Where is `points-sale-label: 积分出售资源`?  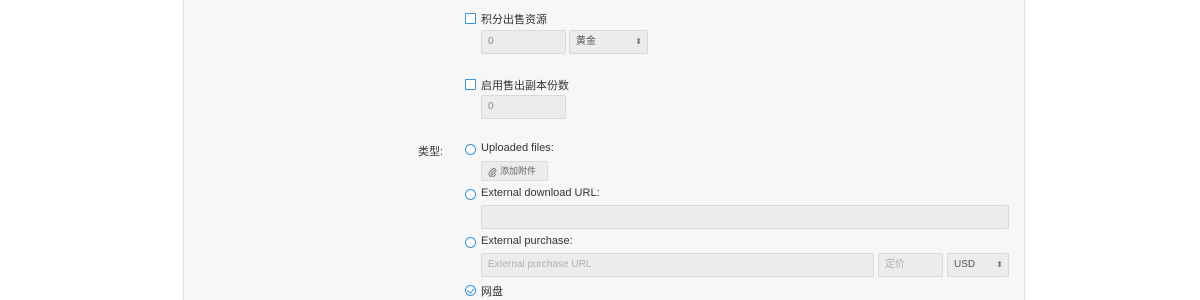 points-sale-label: 积分出售资源 is located at coordinates (514, 20).